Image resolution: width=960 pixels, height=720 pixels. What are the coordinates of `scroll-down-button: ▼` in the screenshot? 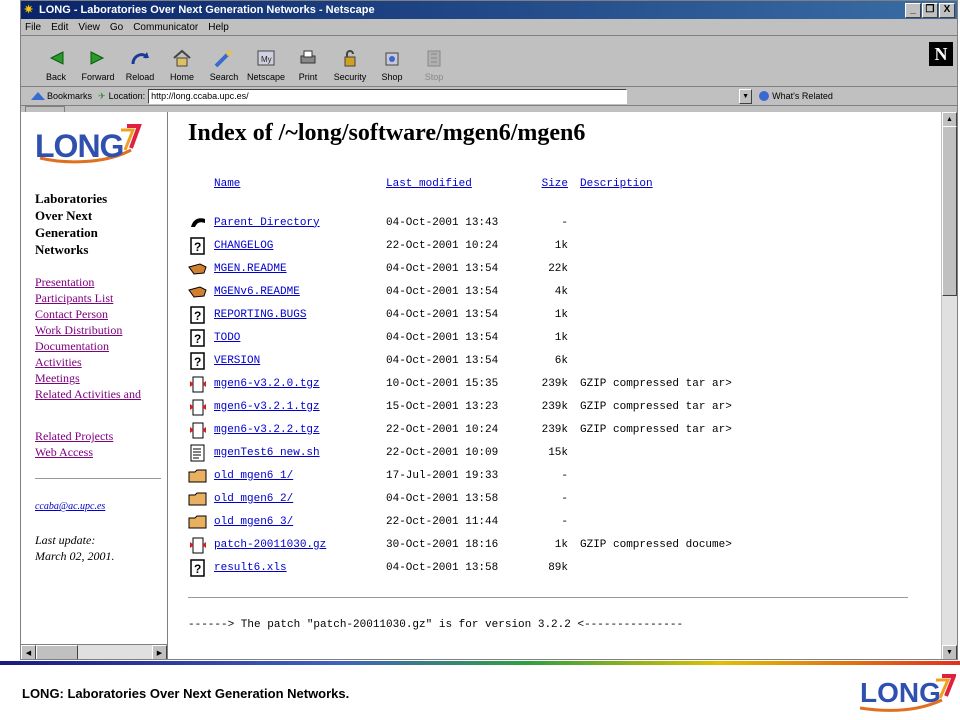 It's located at (949, 652).